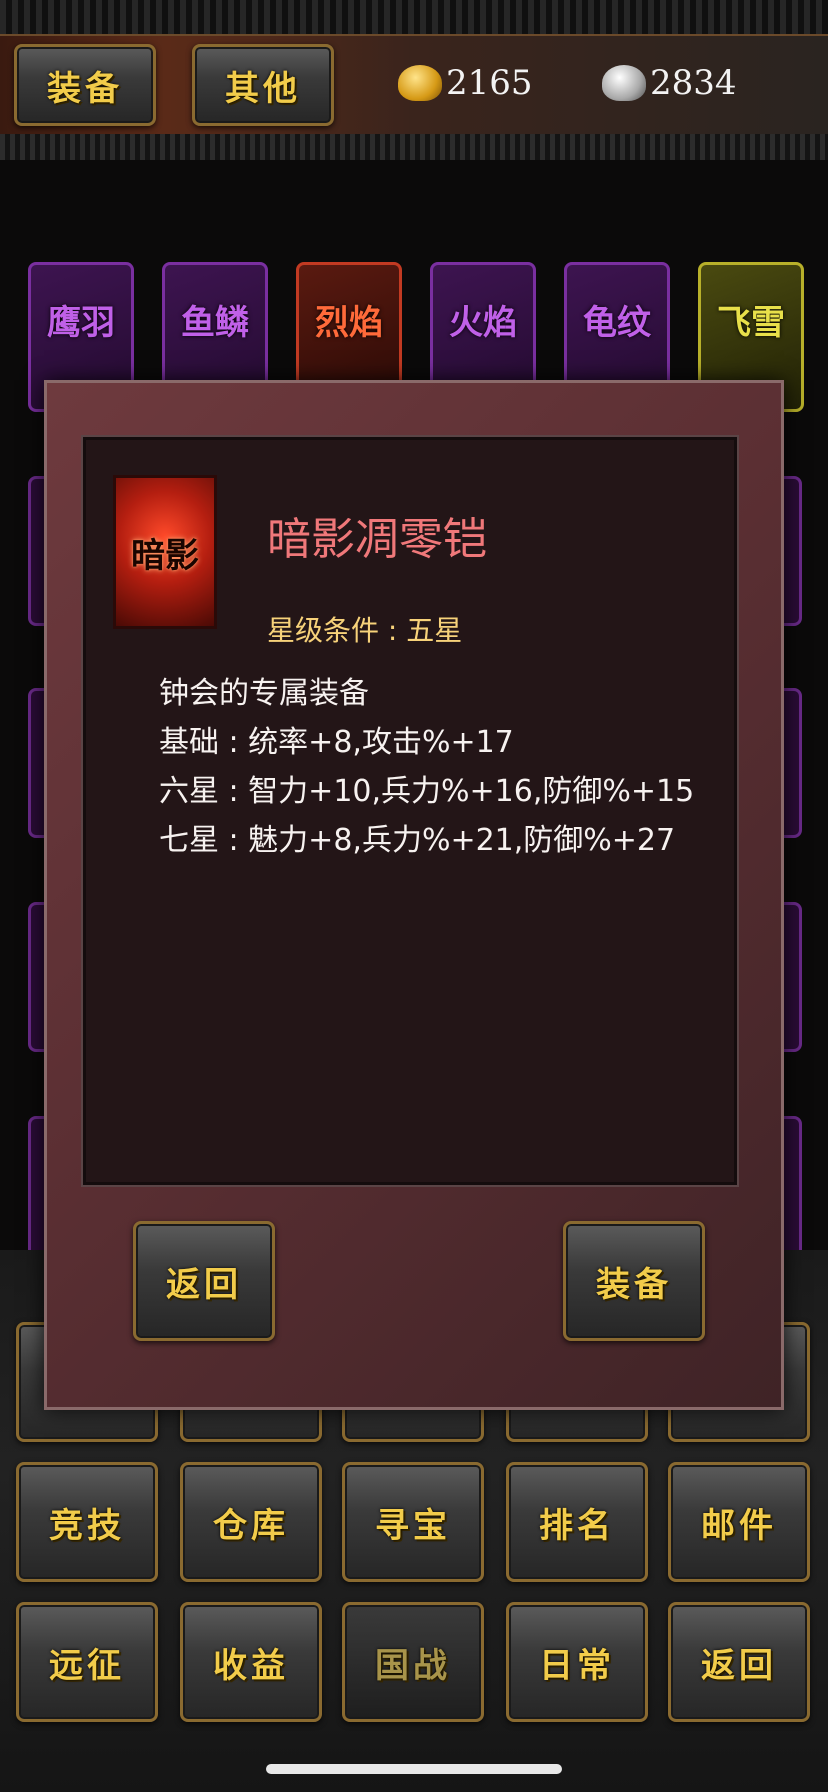 This screenshot has height=1792, width=828. Describe the element at coordinates (577, 1522) in the screenshot. I see `nav-button-ranking: 排名` at that location.